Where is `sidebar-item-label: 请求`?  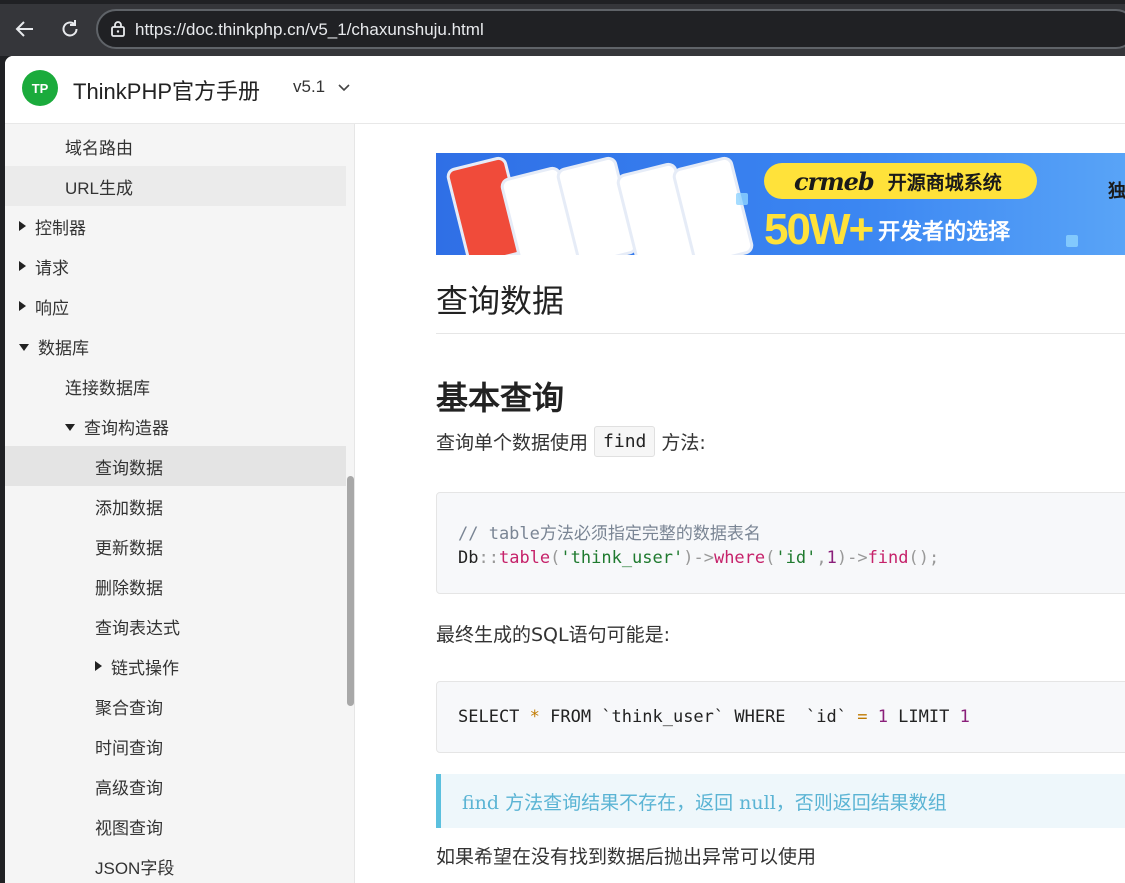 sidebar-item-label: 请求 is located at coordinates (52, 268).